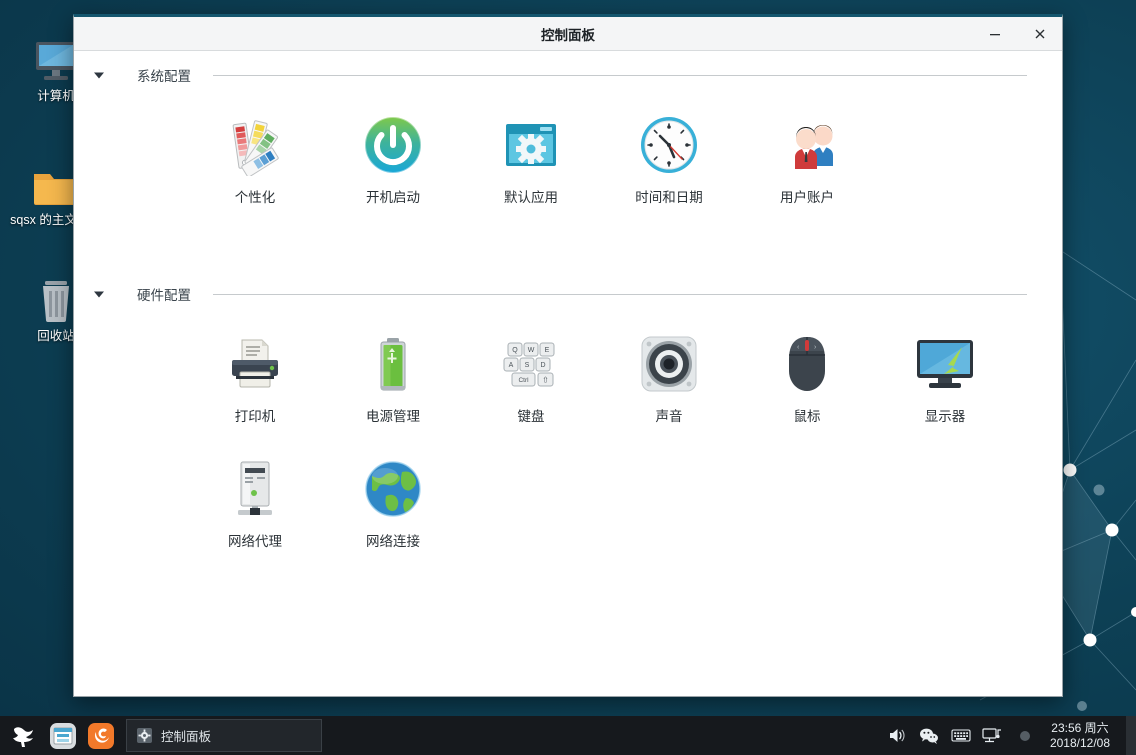 This screenshot has height=755, width=1136. I want to click on cp-item-network-connection: 网络连接, so click(393, 502).